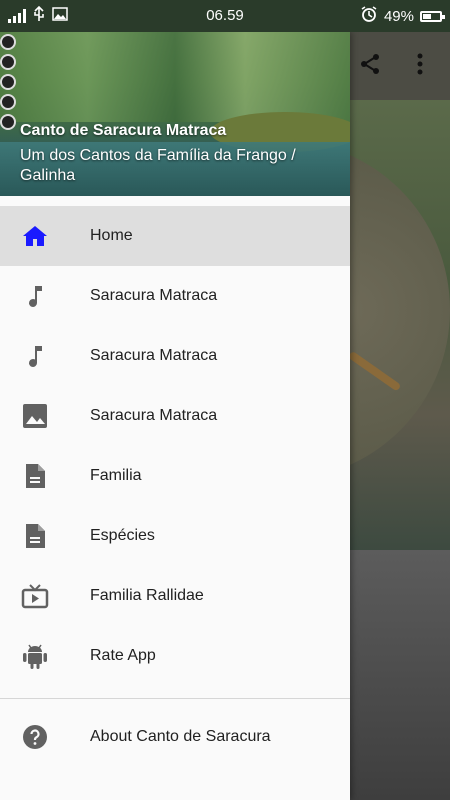  What do you see at coordinates (111, 235) in the screenshot?
I see `drawer-item-label: Home` at bounding box center [111, 235].